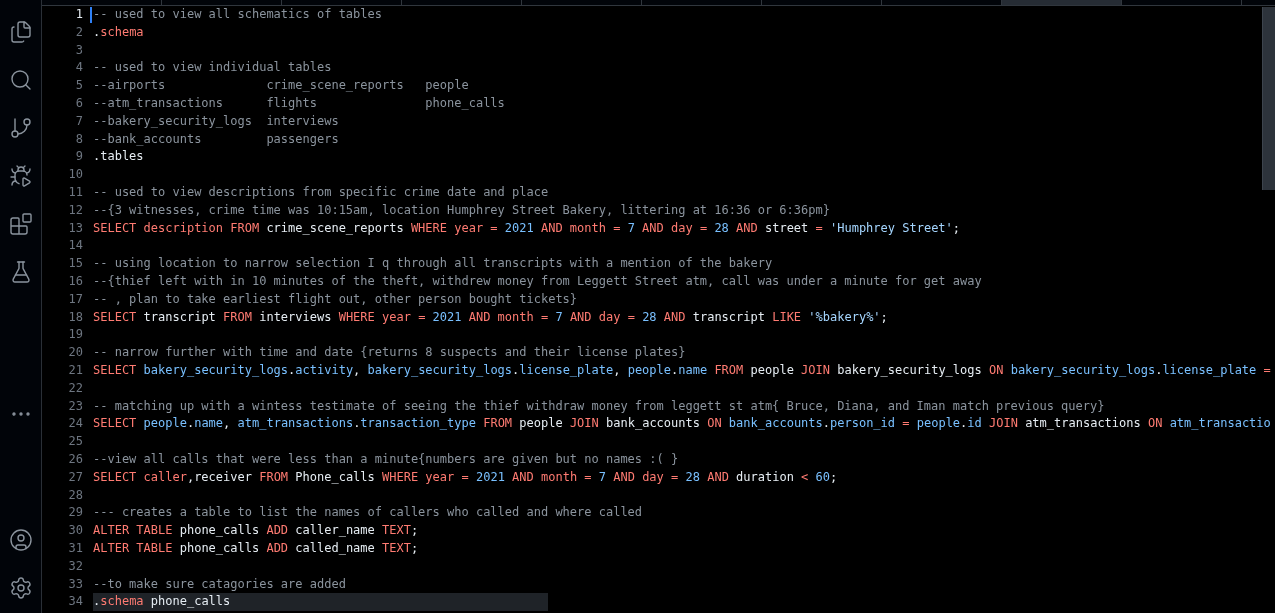 The width and height of the screenshot is (1275, 613). I want to click on code-line: -- used to view descriptions from specific crime date and place, so click(321, 192).